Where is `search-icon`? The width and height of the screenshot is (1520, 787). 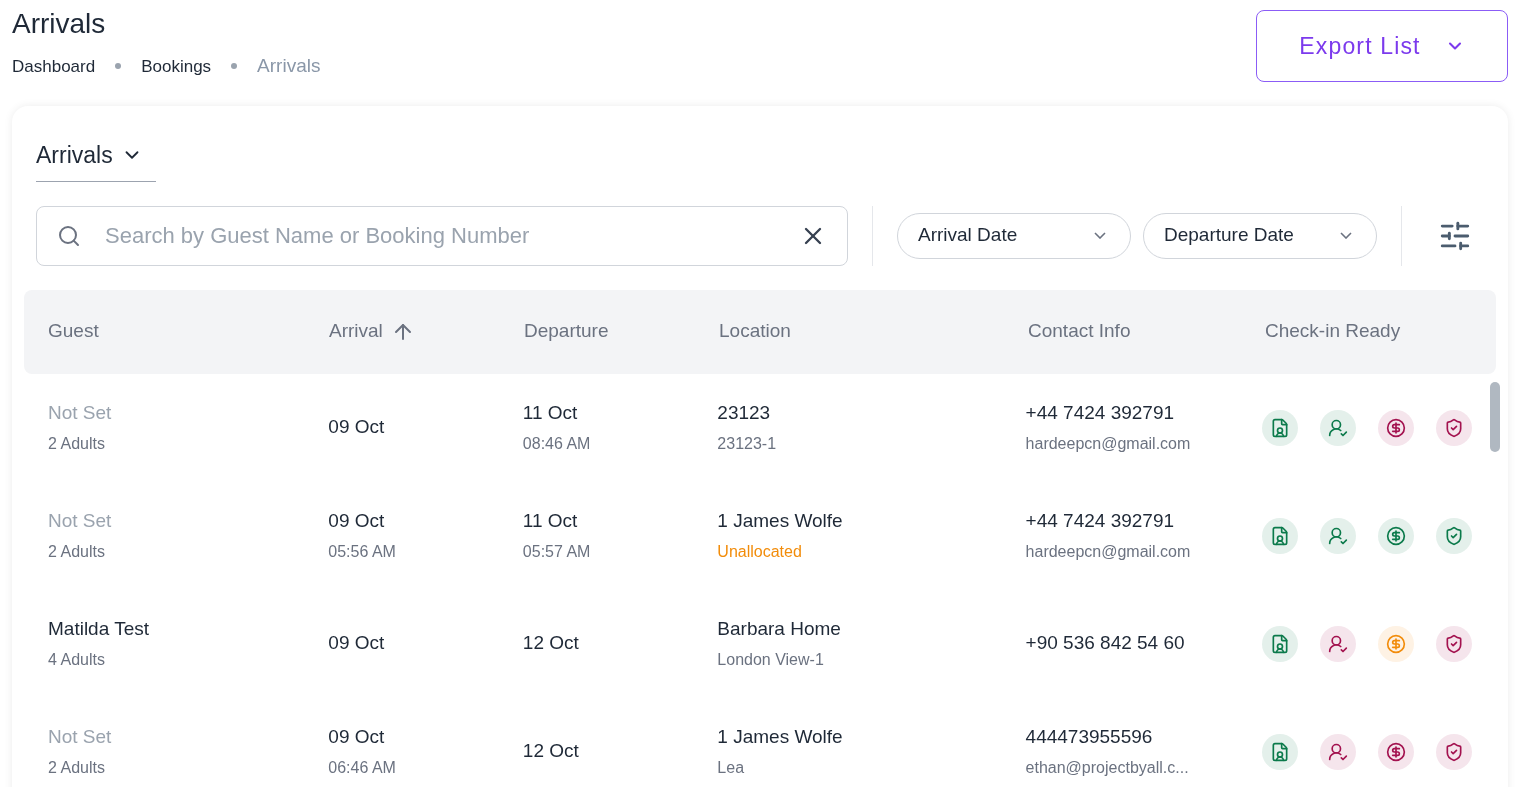
search-icon is located at coordinates (69, 235).